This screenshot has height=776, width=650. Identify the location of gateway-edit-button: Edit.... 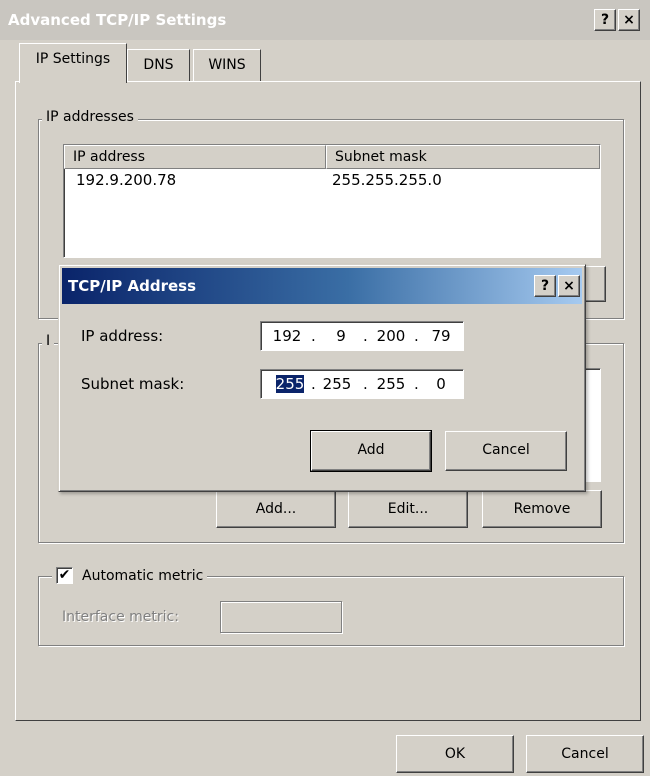
(408, 509).